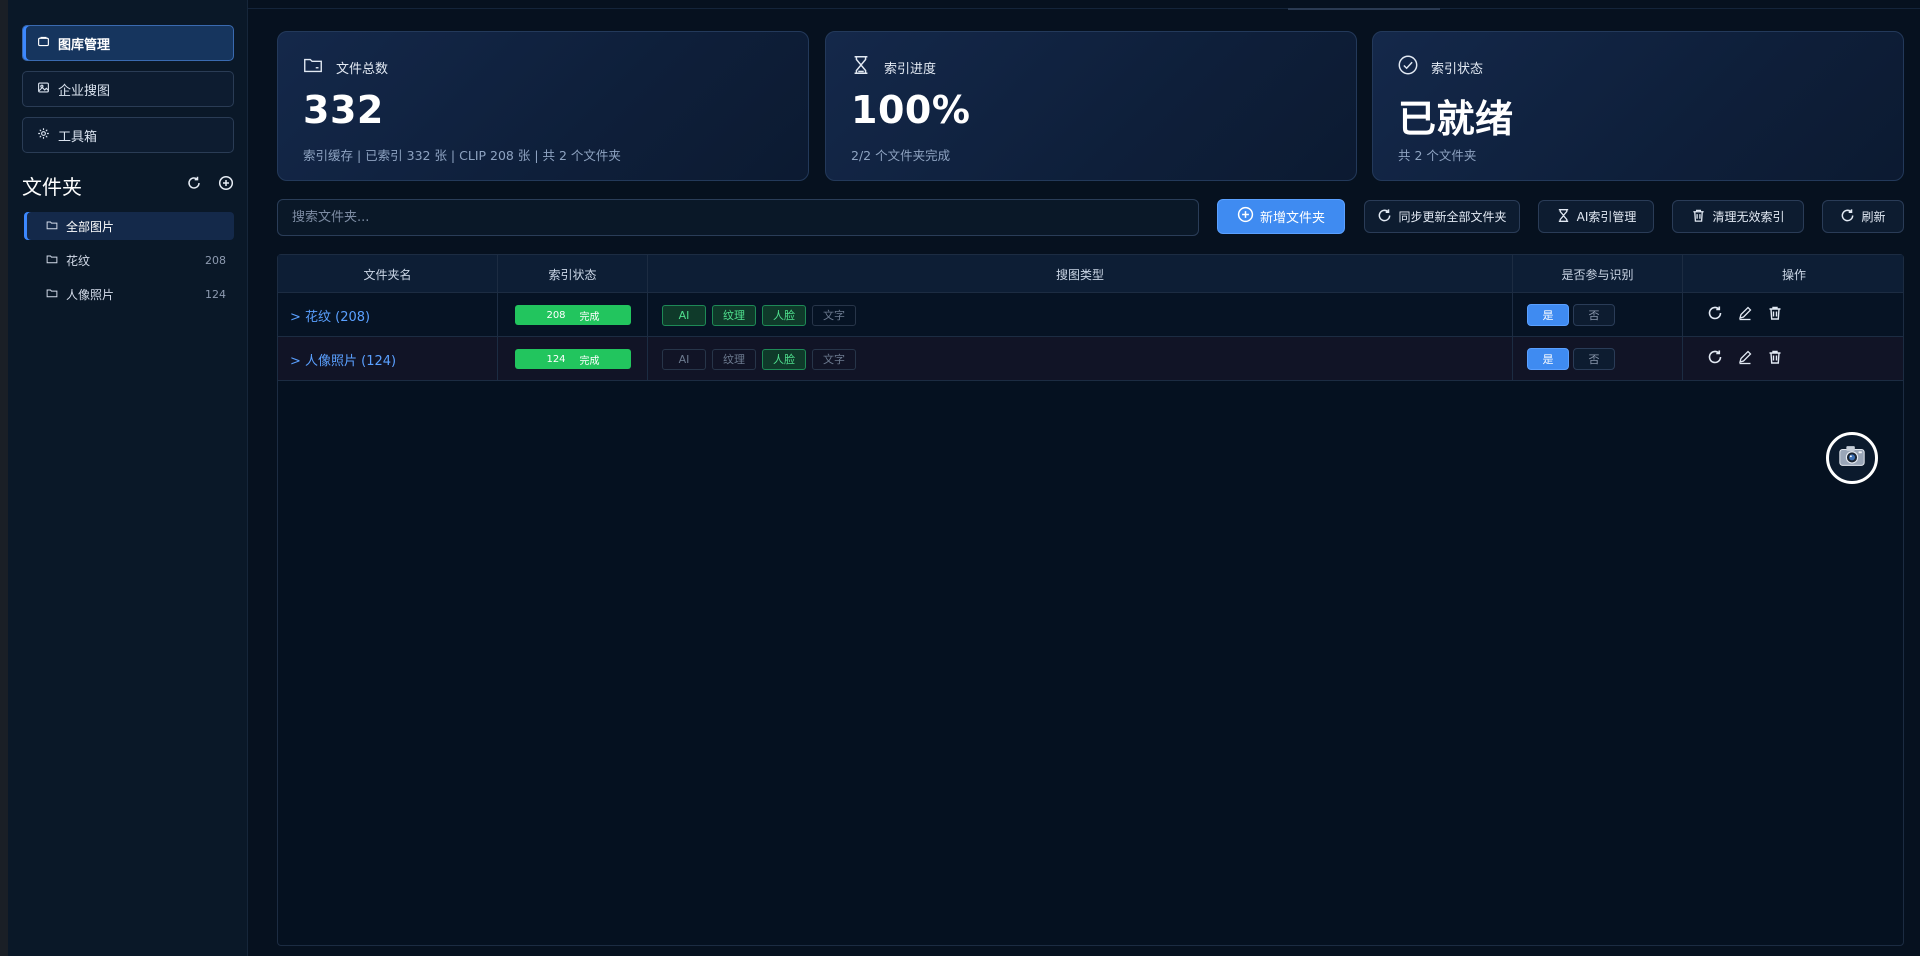 The image size is (1920, 956). I want to click on nav-enterprise-search-label: 企业搜图, so click(84, 91).